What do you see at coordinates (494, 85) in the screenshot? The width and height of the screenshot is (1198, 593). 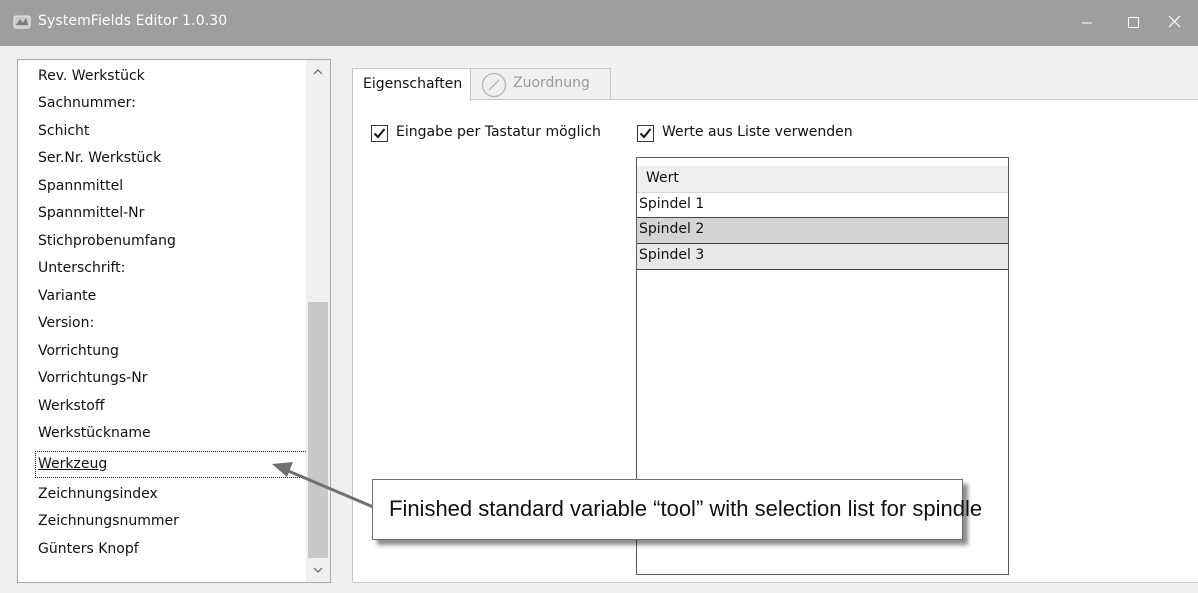 I see `edit-circle-icon` at bounding box center [494, 85].